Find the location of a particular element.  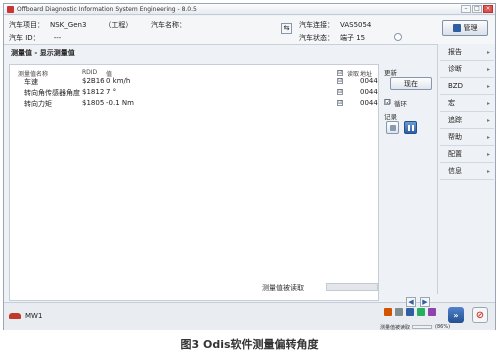

project-value: NSK_Gen3 is located at coordinates (68, 25).